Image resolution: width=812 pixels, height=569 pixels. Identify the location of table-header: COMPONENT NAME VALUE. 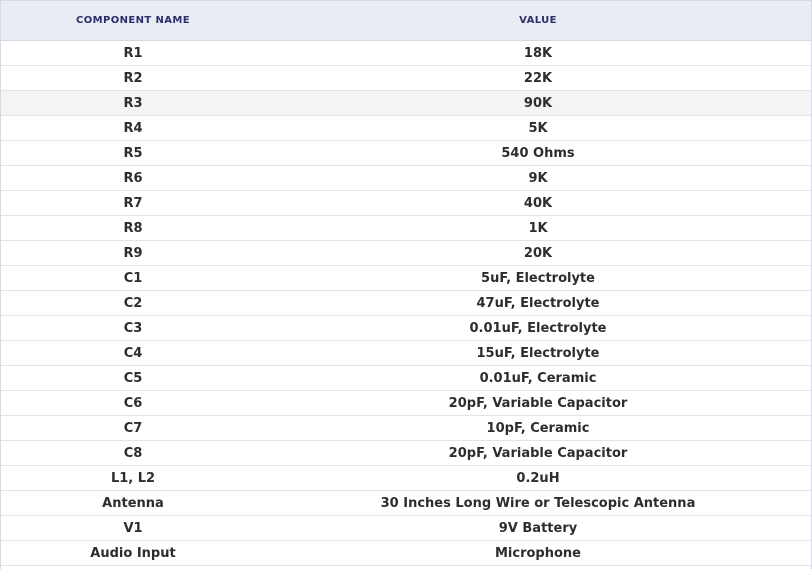
(406, 21).